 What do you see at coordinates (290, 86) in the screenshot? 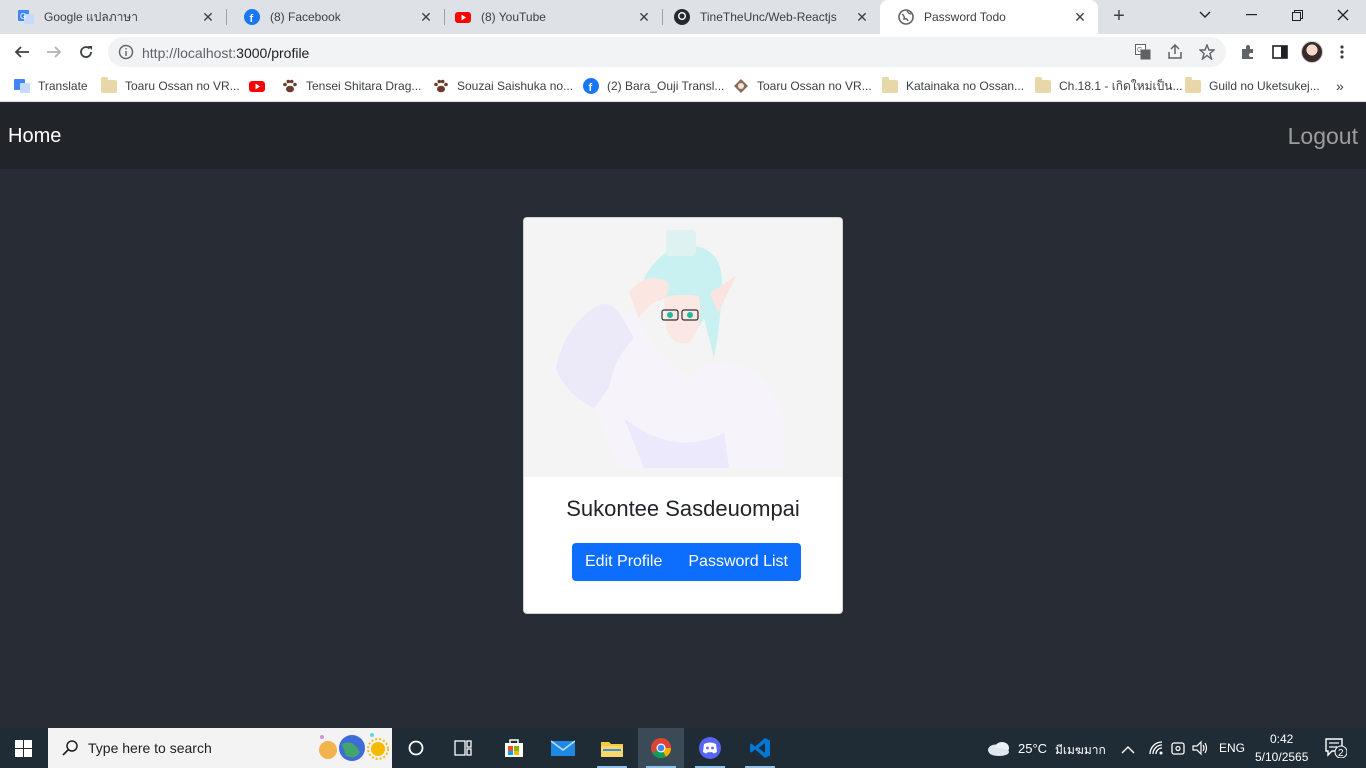
I see `paw-icon` at bounding box center [290, 86].